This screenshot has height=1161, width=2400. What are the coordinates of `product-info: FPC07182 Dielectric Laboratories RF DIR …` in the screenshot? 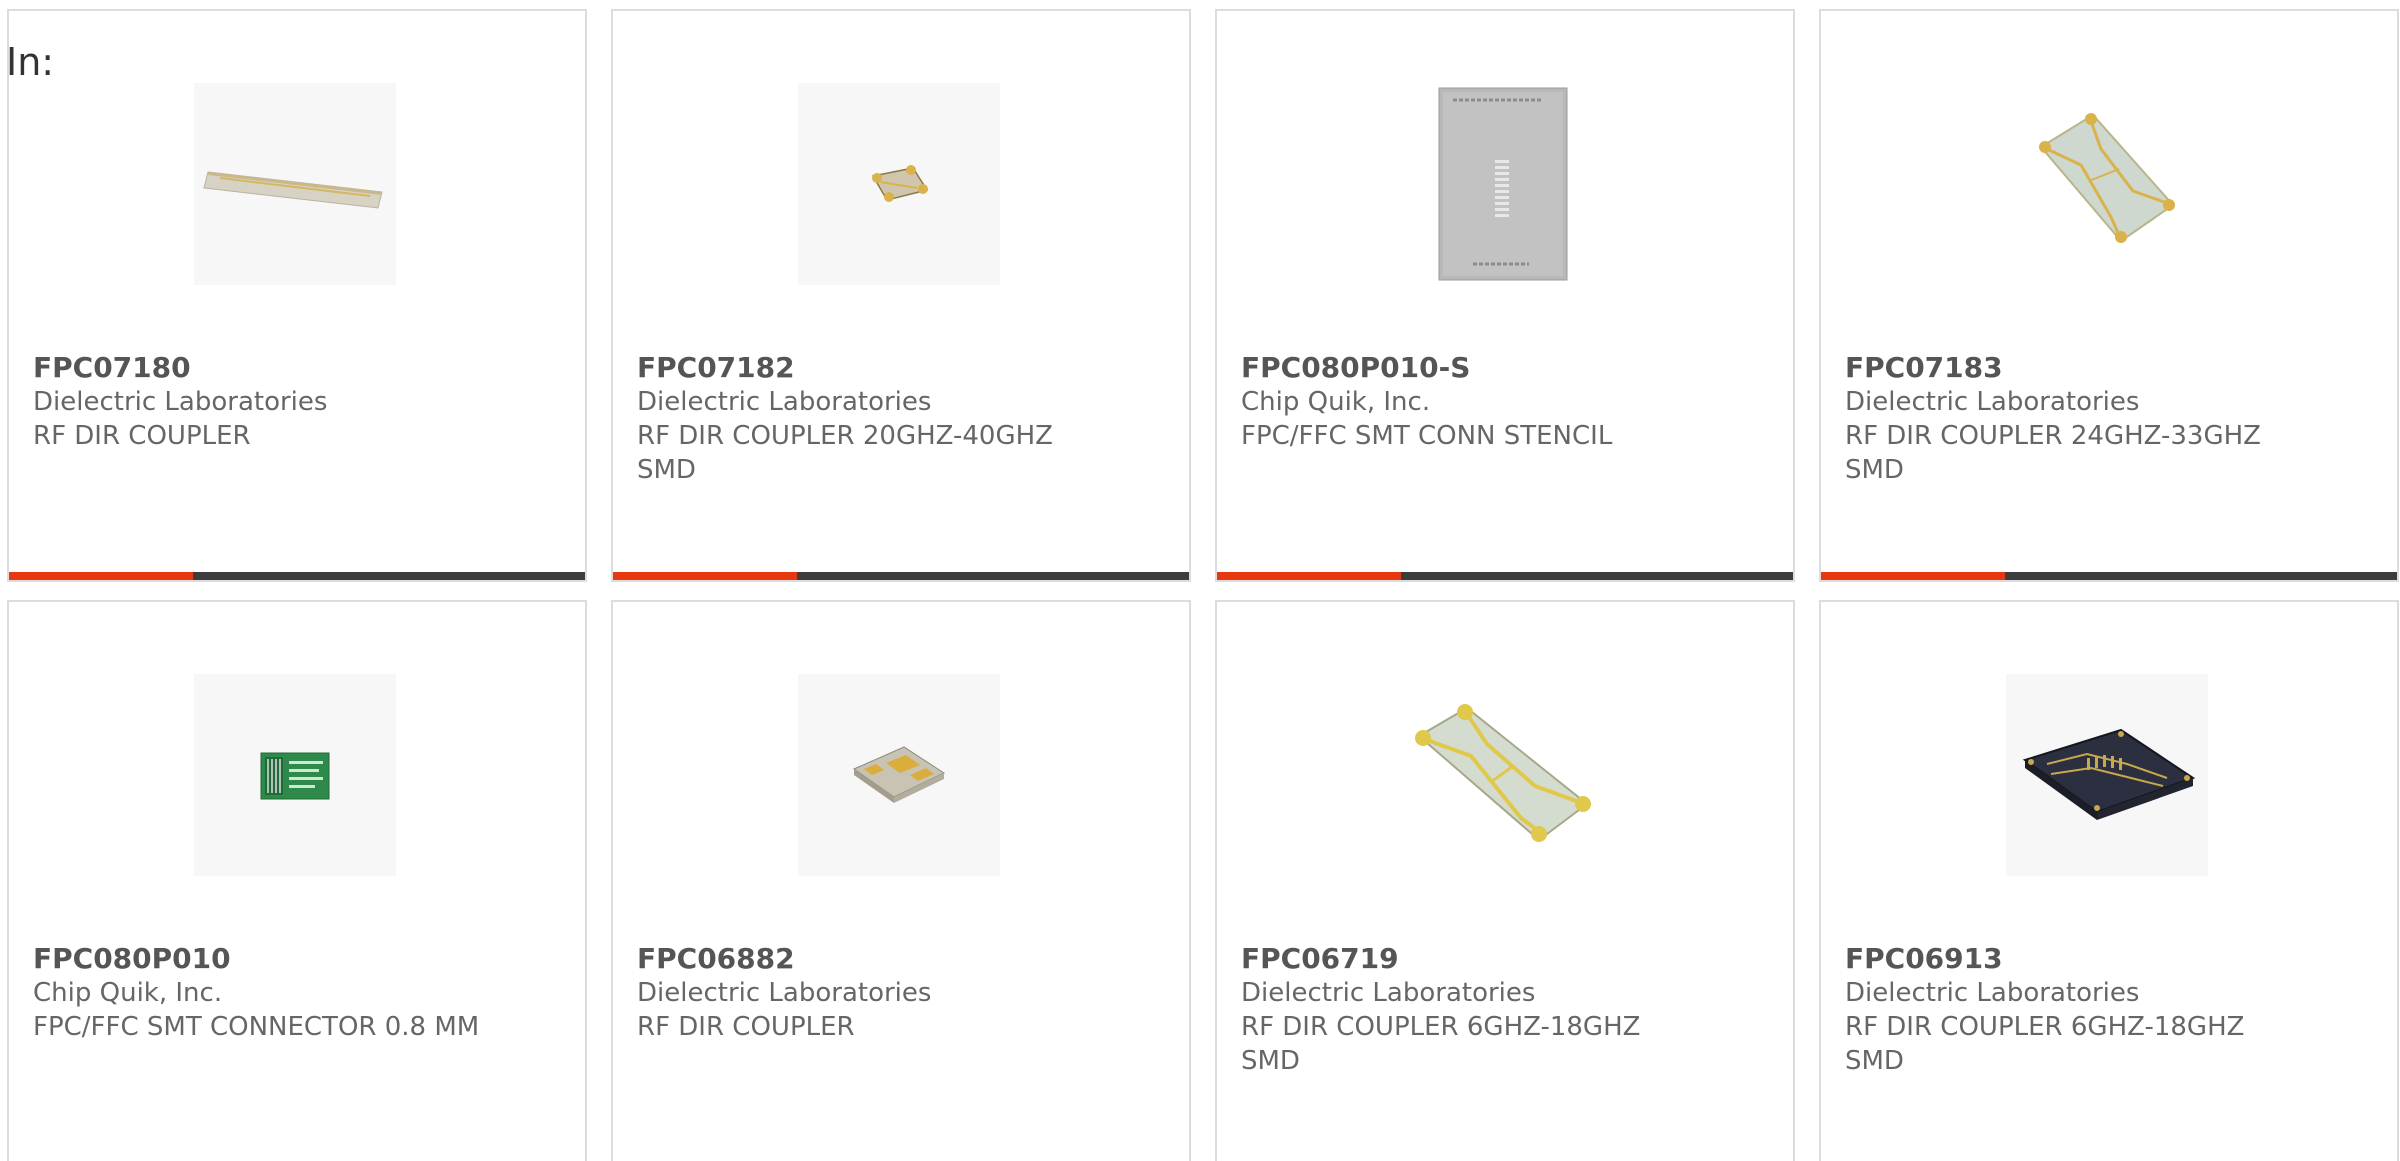 It's located at (867, 419).